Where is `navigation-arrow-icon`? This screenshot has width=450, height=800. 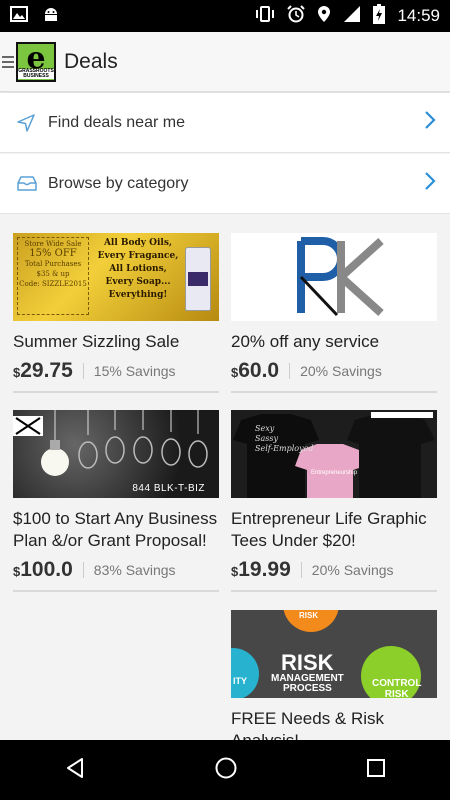
navigation-arrow-icon is located at coordinates (27, 123).